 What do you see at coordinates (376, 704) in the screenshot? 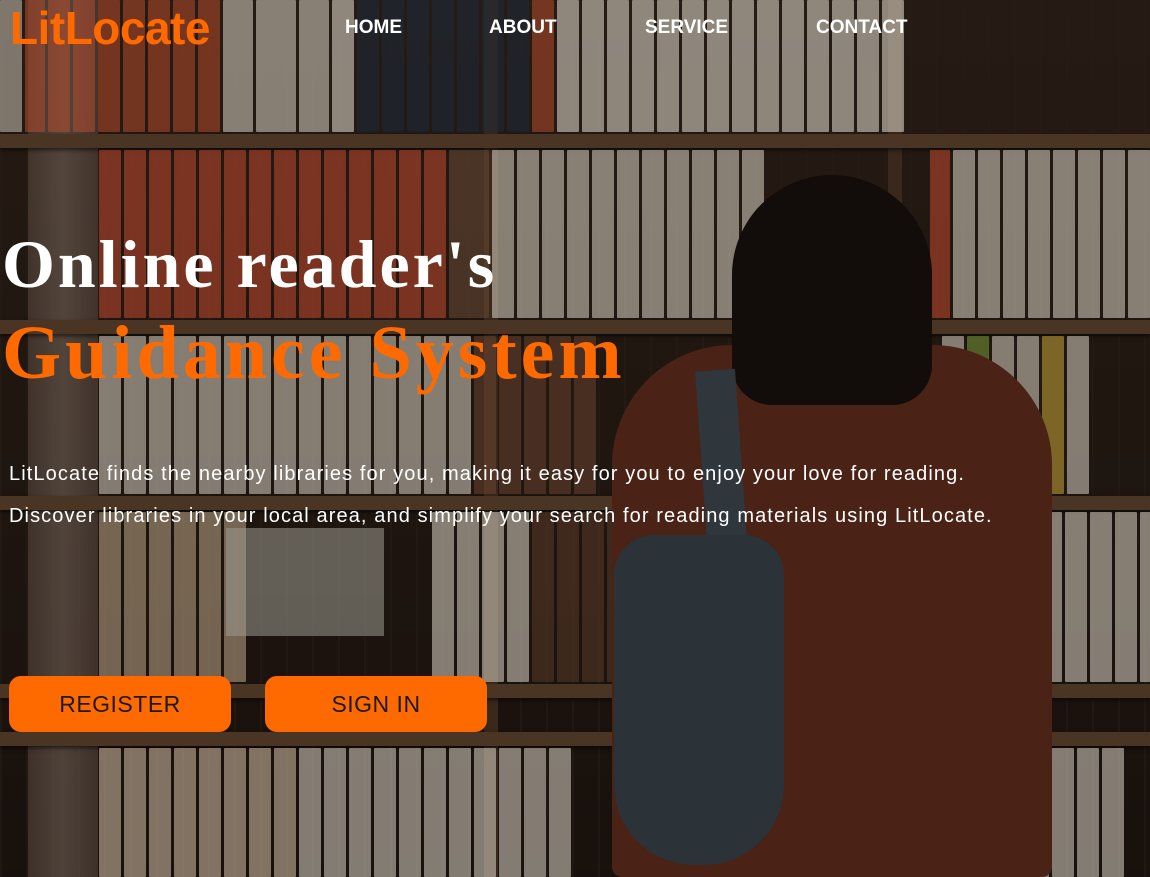
I see `sign-in-button: SIGN IN` at bounding box center [376, 704].